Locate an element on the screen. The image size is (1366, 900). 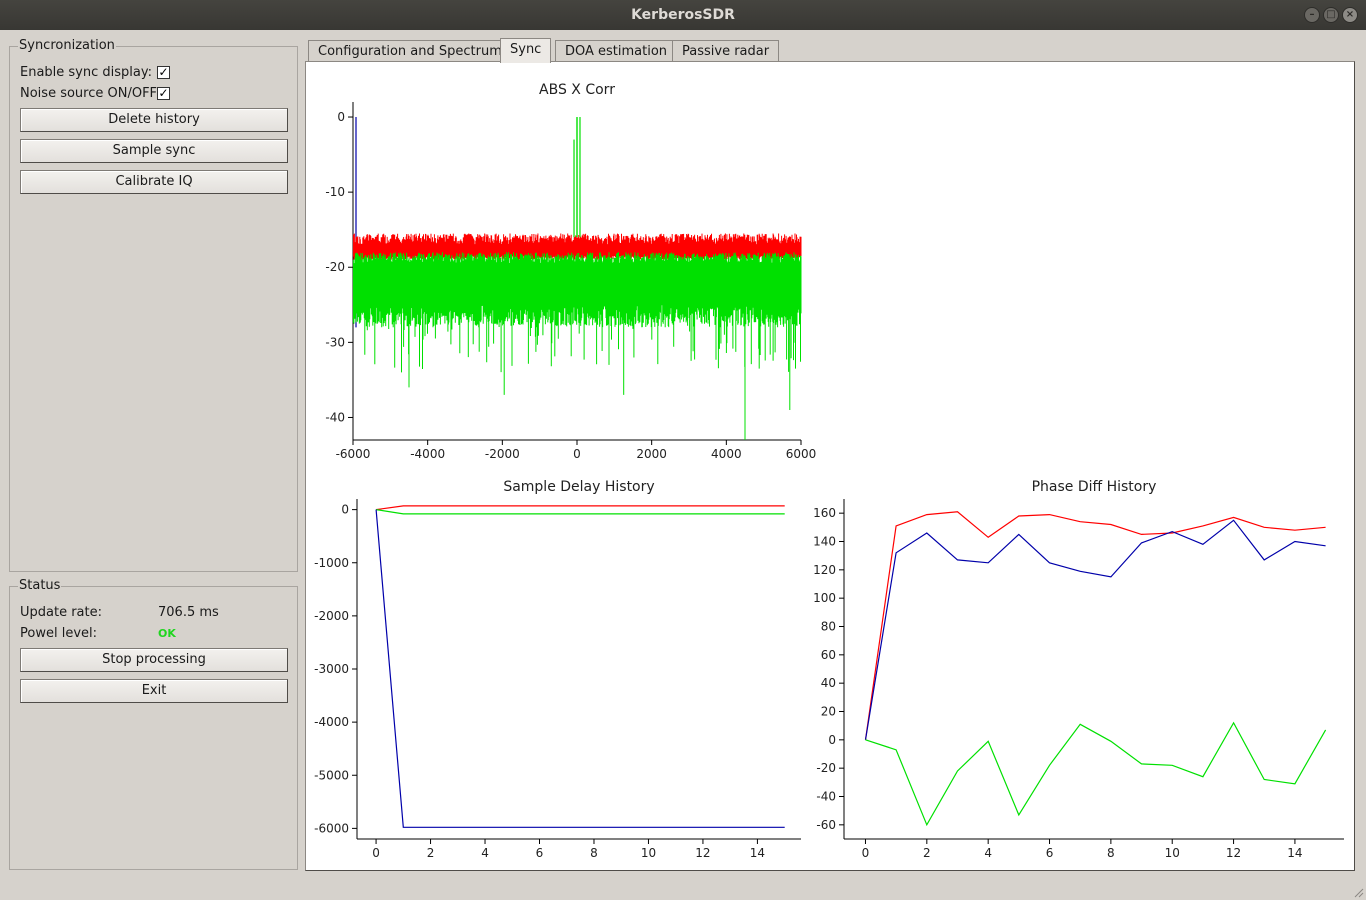
enable-sync-display-label: Enable sync display: is located at coordinates (86, 72).